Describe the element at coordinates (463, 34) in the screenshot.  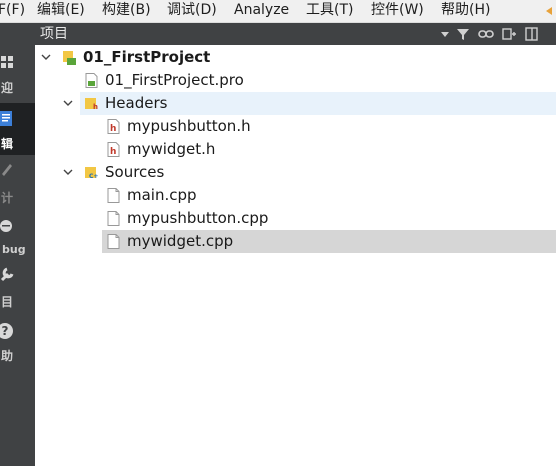
I see `filter-icon` at that location.